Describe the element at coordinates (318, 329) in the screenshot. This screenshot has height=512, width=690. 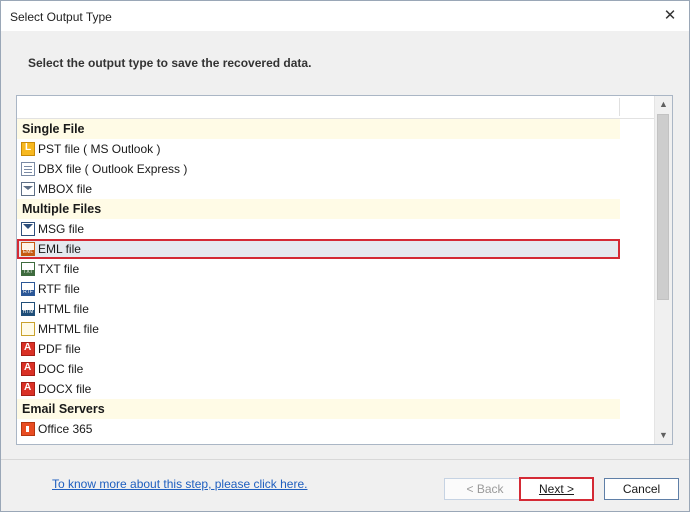
I see `list-item: MHTML file` at that location.